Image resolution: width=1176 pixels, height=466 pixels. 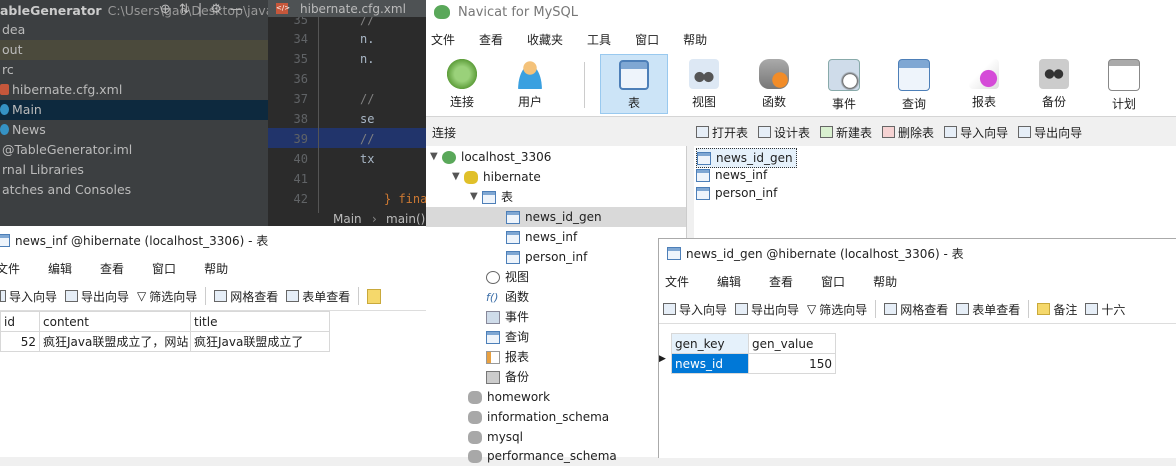 I want to click on note-button: 备注, so click(x=1057, y=309).